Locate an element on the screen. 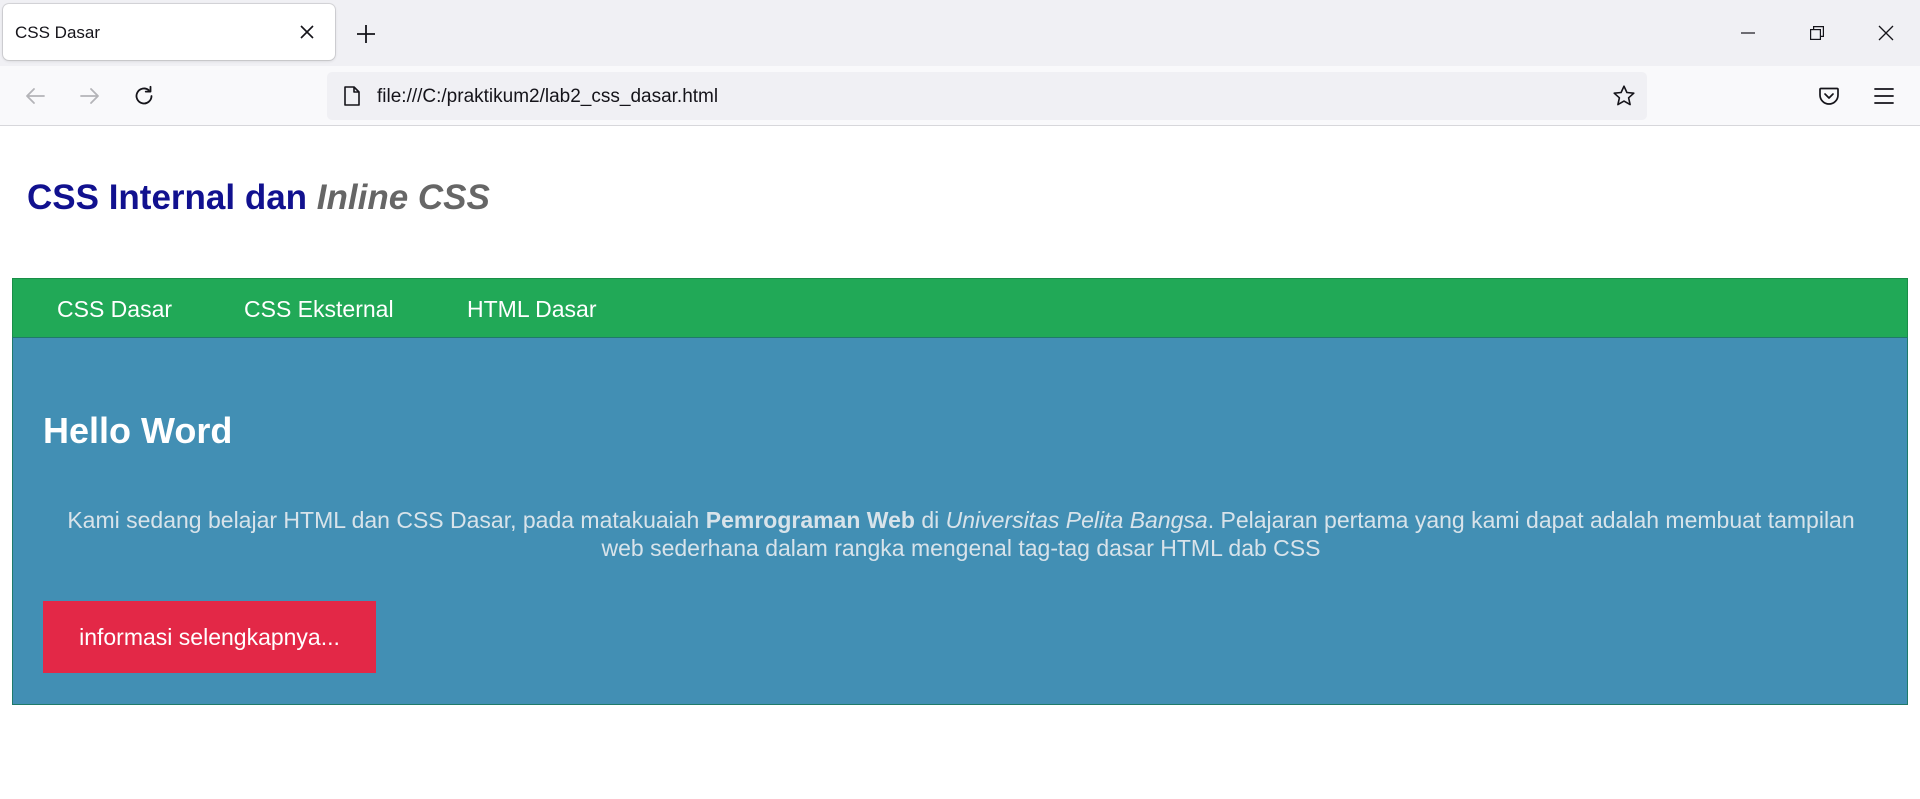  nav-link-css-dasar: CSS Dasar is located at coordinates (114, 309).